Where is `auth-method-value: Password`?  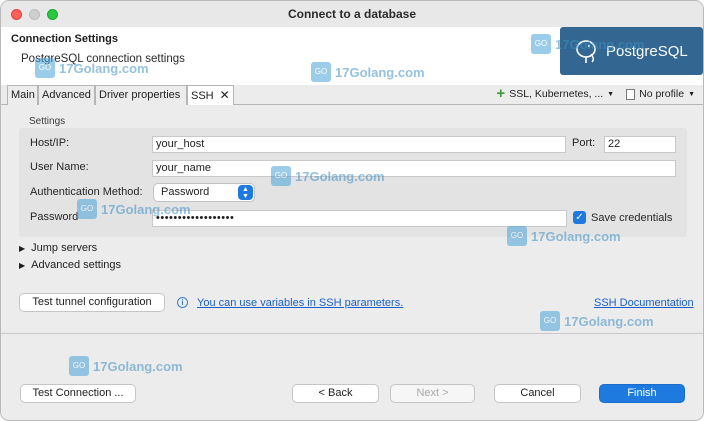
auth-method-value: Password is located at coordinates (185, 192).